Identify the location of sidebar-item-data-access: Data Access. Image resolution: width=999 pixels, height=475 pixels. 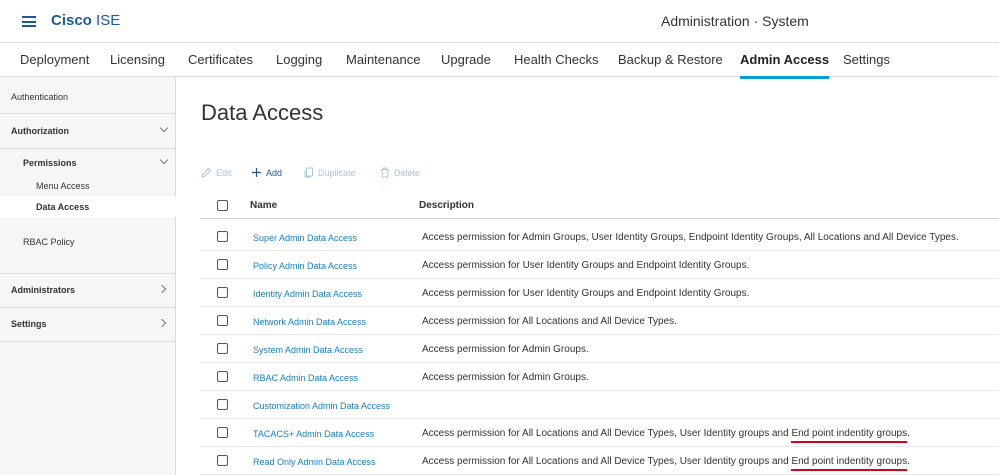
(88, 206).